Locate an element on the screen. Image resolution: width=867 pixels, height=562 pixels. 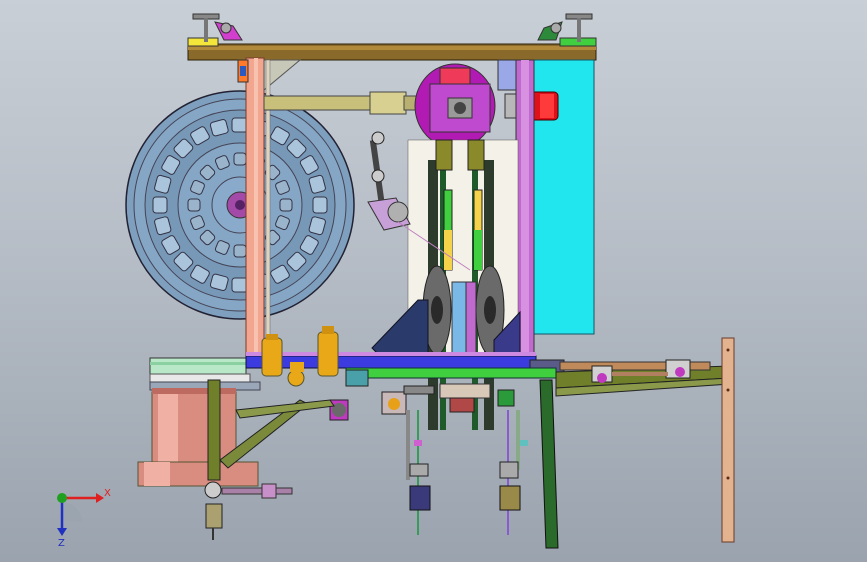
z-axis-label: Z is located at coordinates (61, 543).